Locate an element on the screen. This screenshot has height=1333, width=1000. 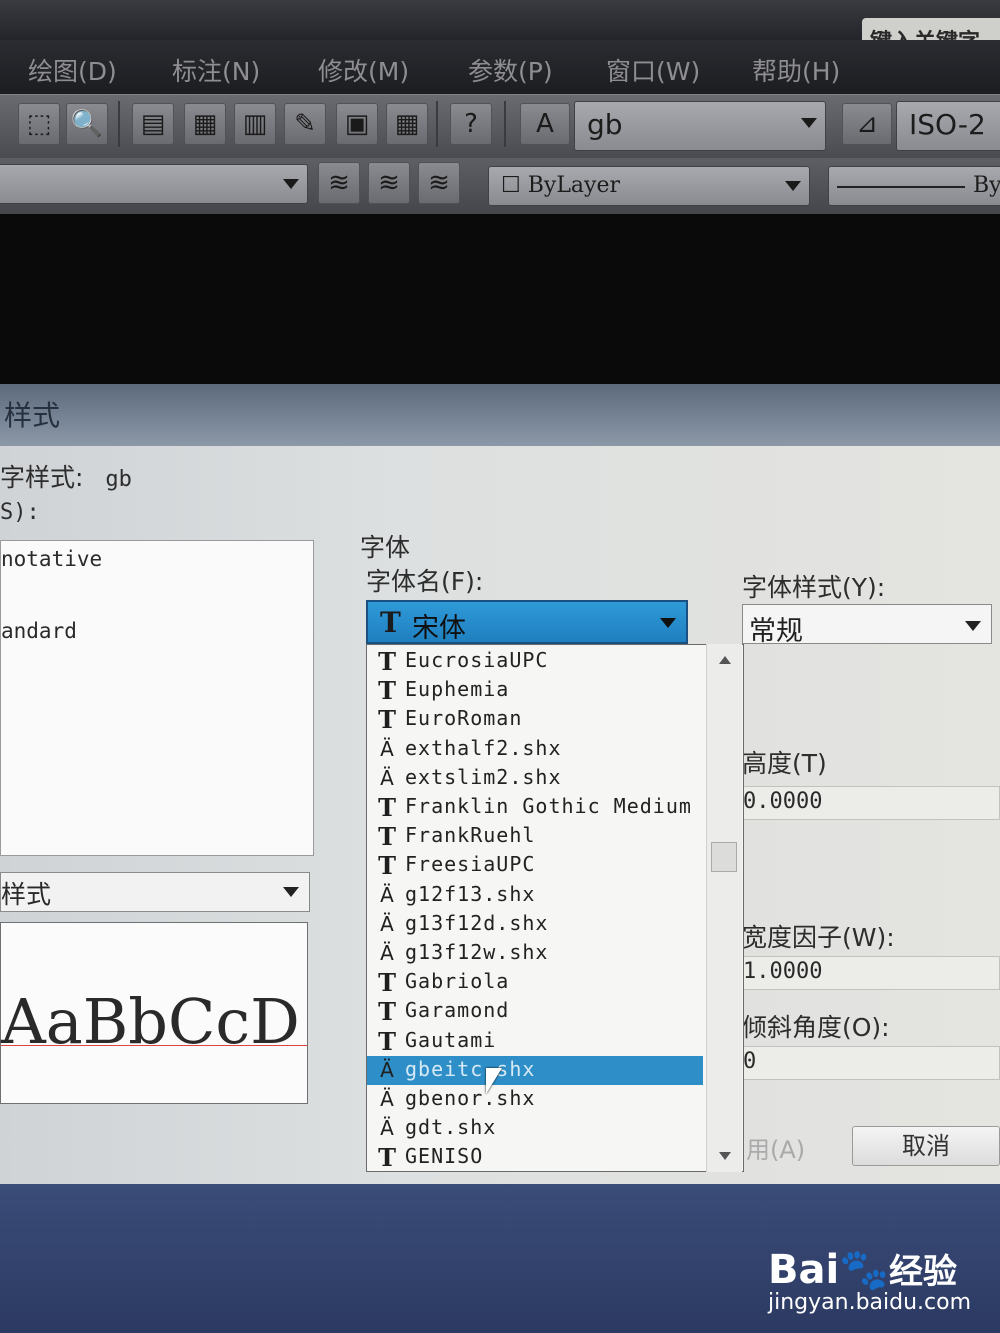
paw-icon: 🐾 is located at coordinates (864, 1270).